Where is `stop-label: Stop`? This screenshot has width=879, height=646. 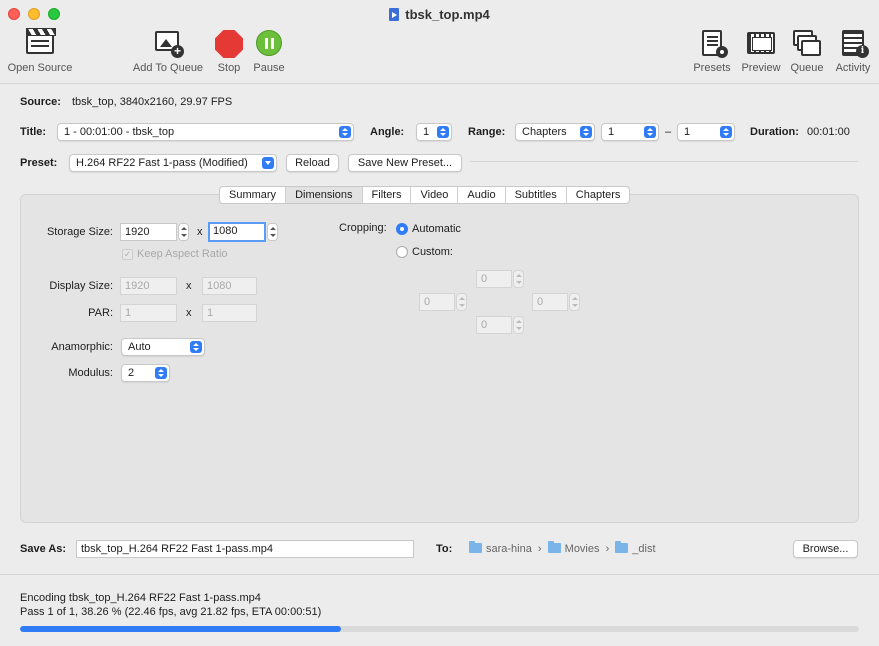 stop-label: Stop is located at coordinates (229, 68).